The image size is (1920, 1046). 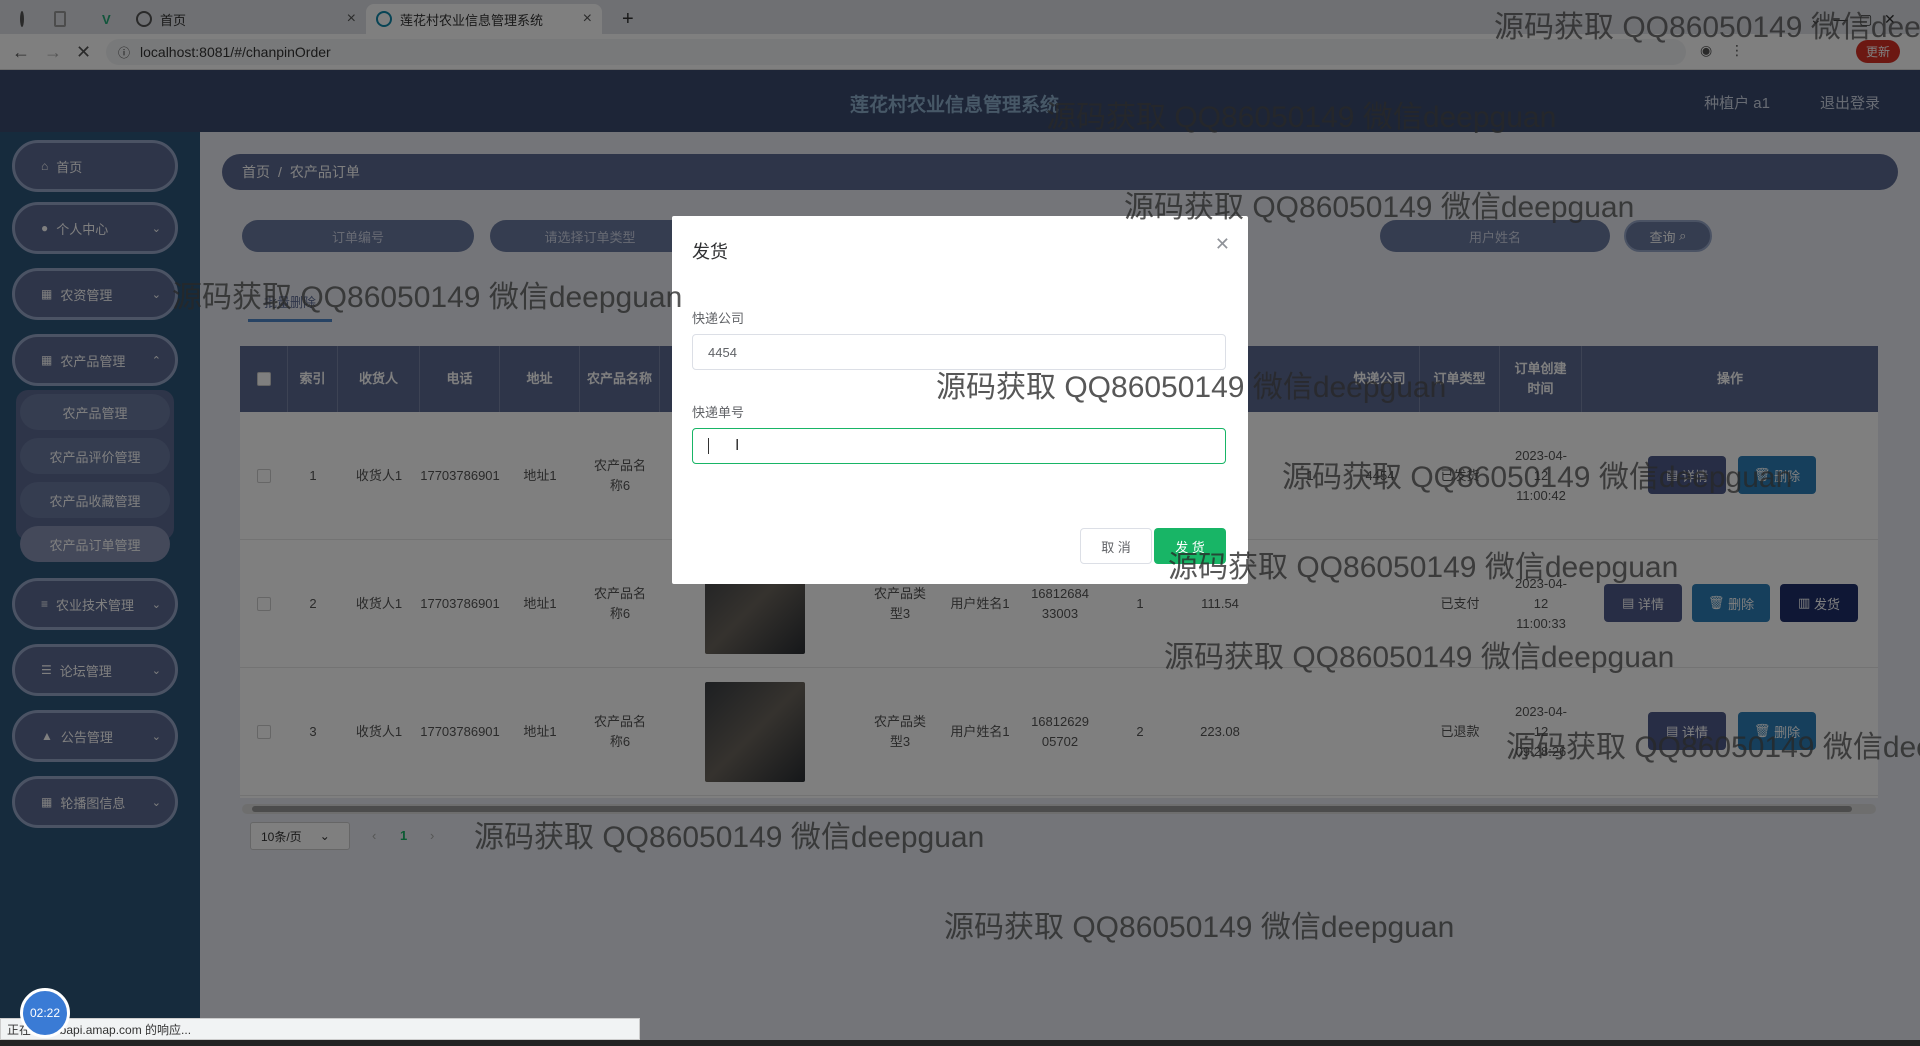 I want to click on recording-timer: 02:22, so click(x=45, y=1013).